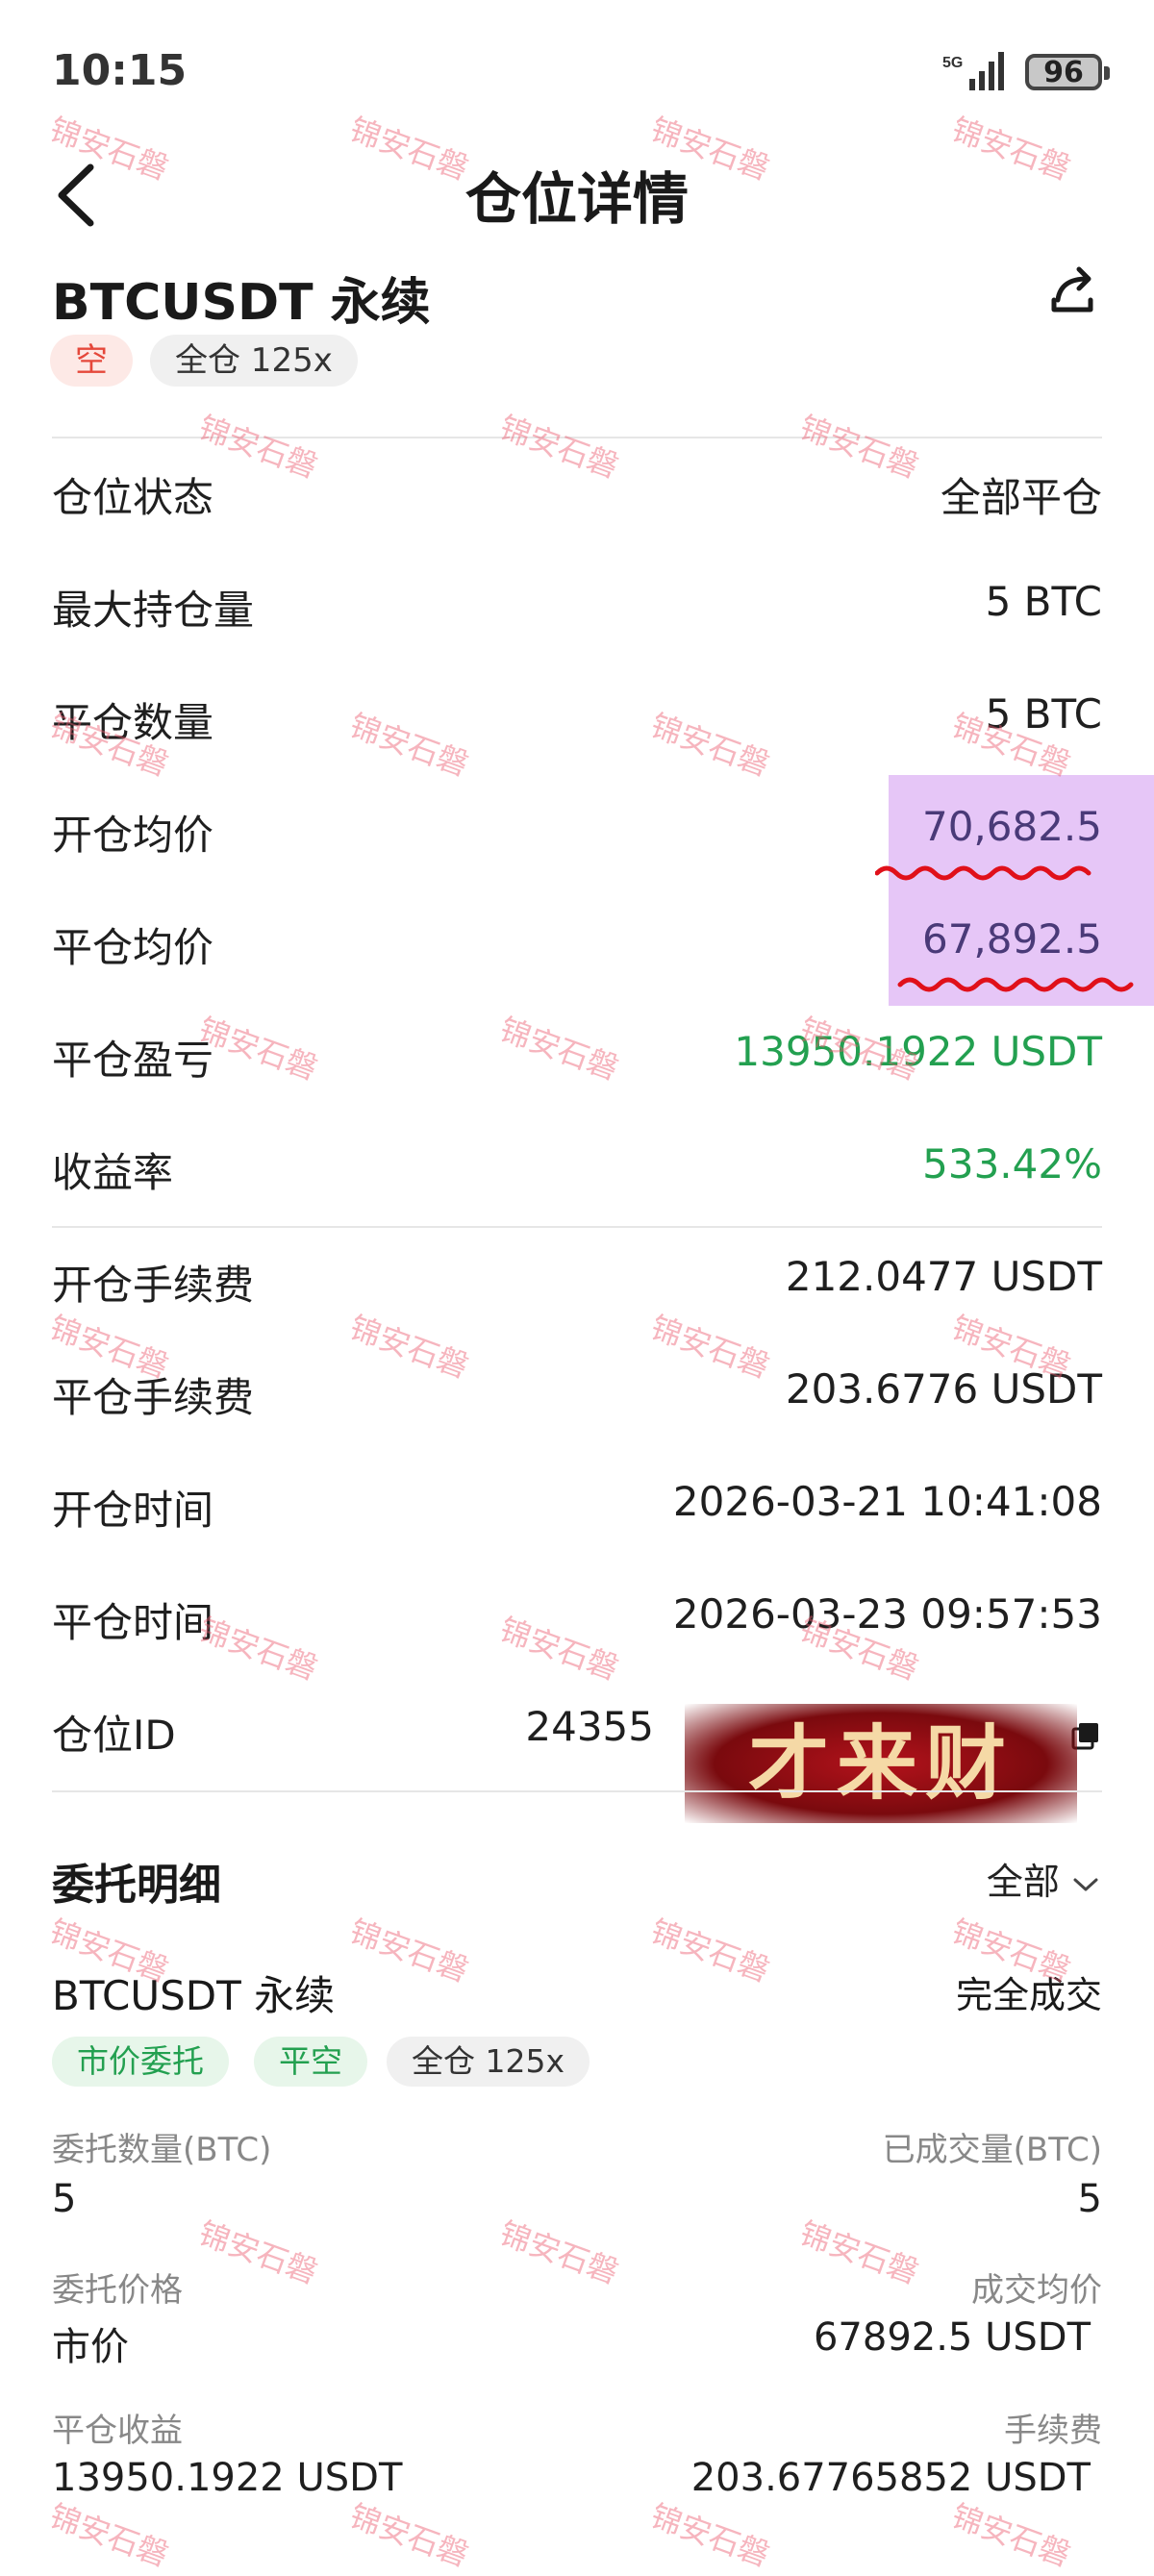 The width and height of the screenshot is (1154, 2576). I want to click on row-value-roi: 533.42%, so click(1012, 1164).